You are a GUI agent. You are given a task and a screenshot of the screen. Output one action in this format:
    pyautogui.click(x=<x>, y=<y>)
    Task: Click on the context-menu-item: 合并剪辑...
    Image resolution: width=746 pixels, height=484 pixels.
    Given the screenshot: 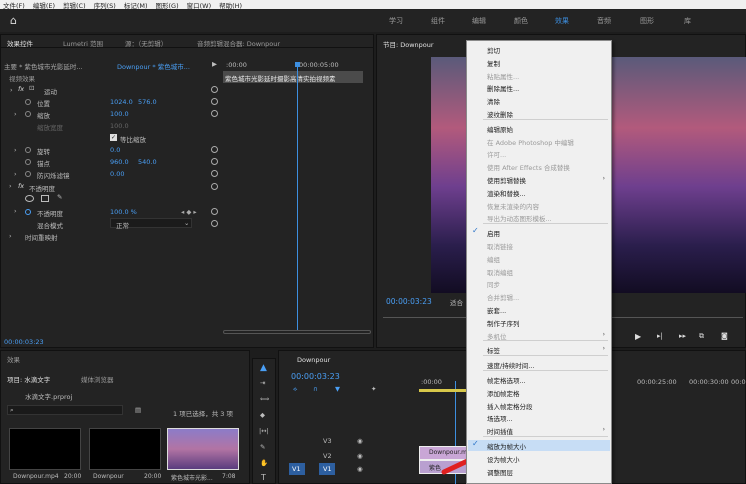 What is the action you would take?
    pyautogui.click(x=503, y=297)
    